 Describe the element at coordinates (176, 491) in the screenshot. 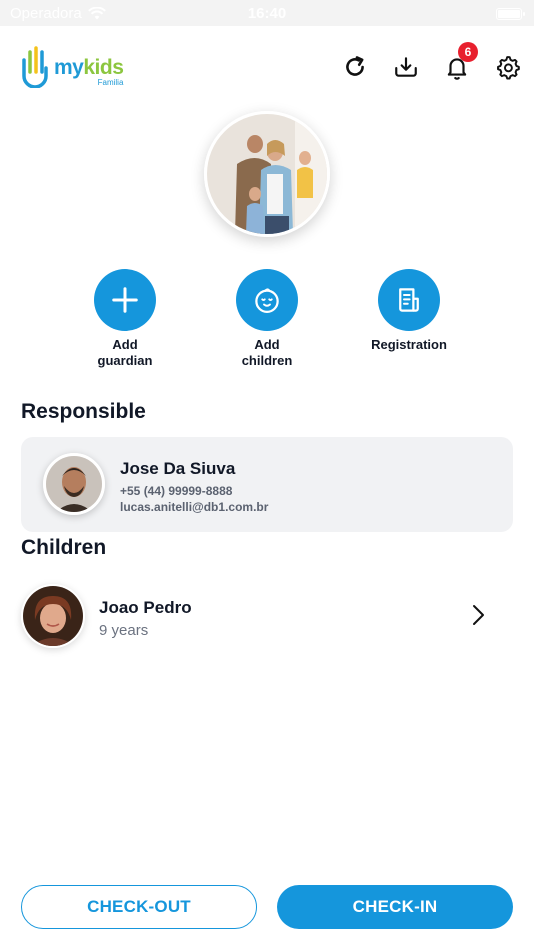

I see `responsible-phone: +55 (44) 99999-8888` at that location.